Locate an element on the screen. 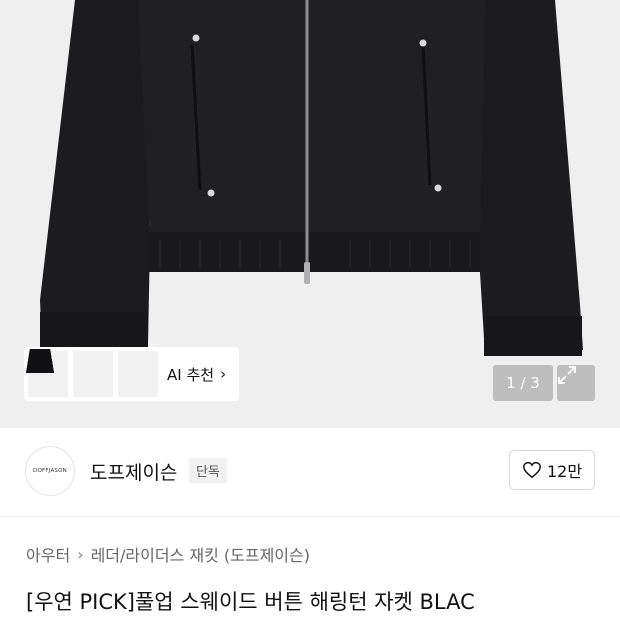 Image resolution: width=620 pixels, height=620 pixels. product-title: [우연 PICK]풀업 스웨이드 버튼 해링턴 자켓 BLAC is located at coordinates (250, 602).